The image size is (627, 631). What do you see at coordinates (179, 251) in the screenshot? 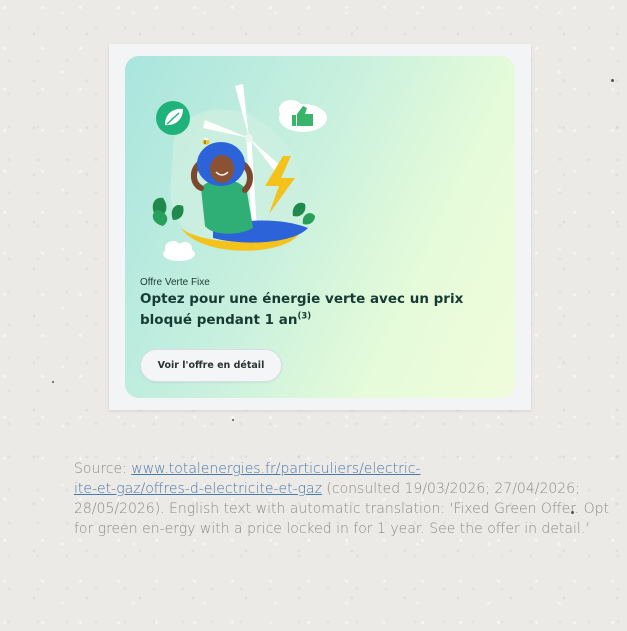
I see `cloud-icon` at bounding box center [179, 251].